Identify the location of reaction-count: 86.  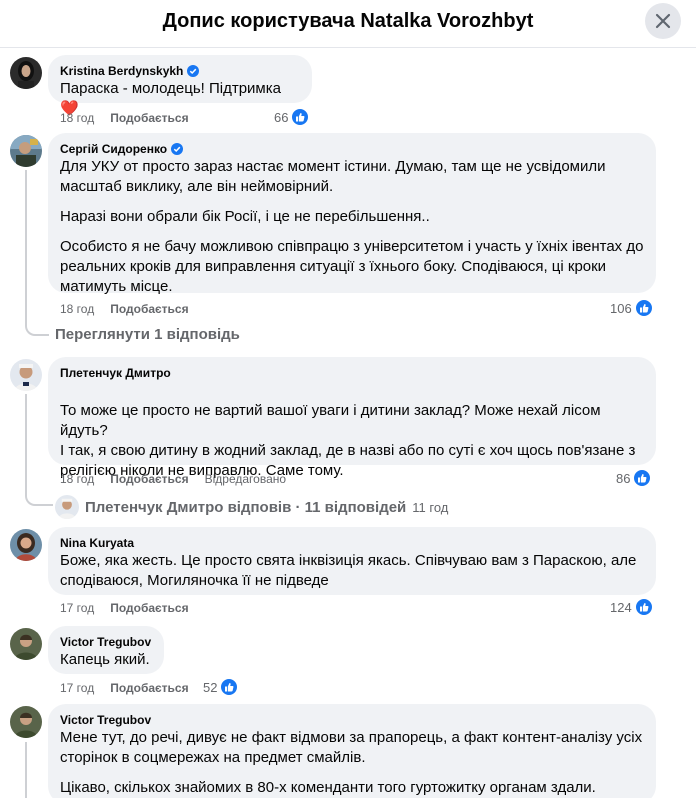
(634, 478).